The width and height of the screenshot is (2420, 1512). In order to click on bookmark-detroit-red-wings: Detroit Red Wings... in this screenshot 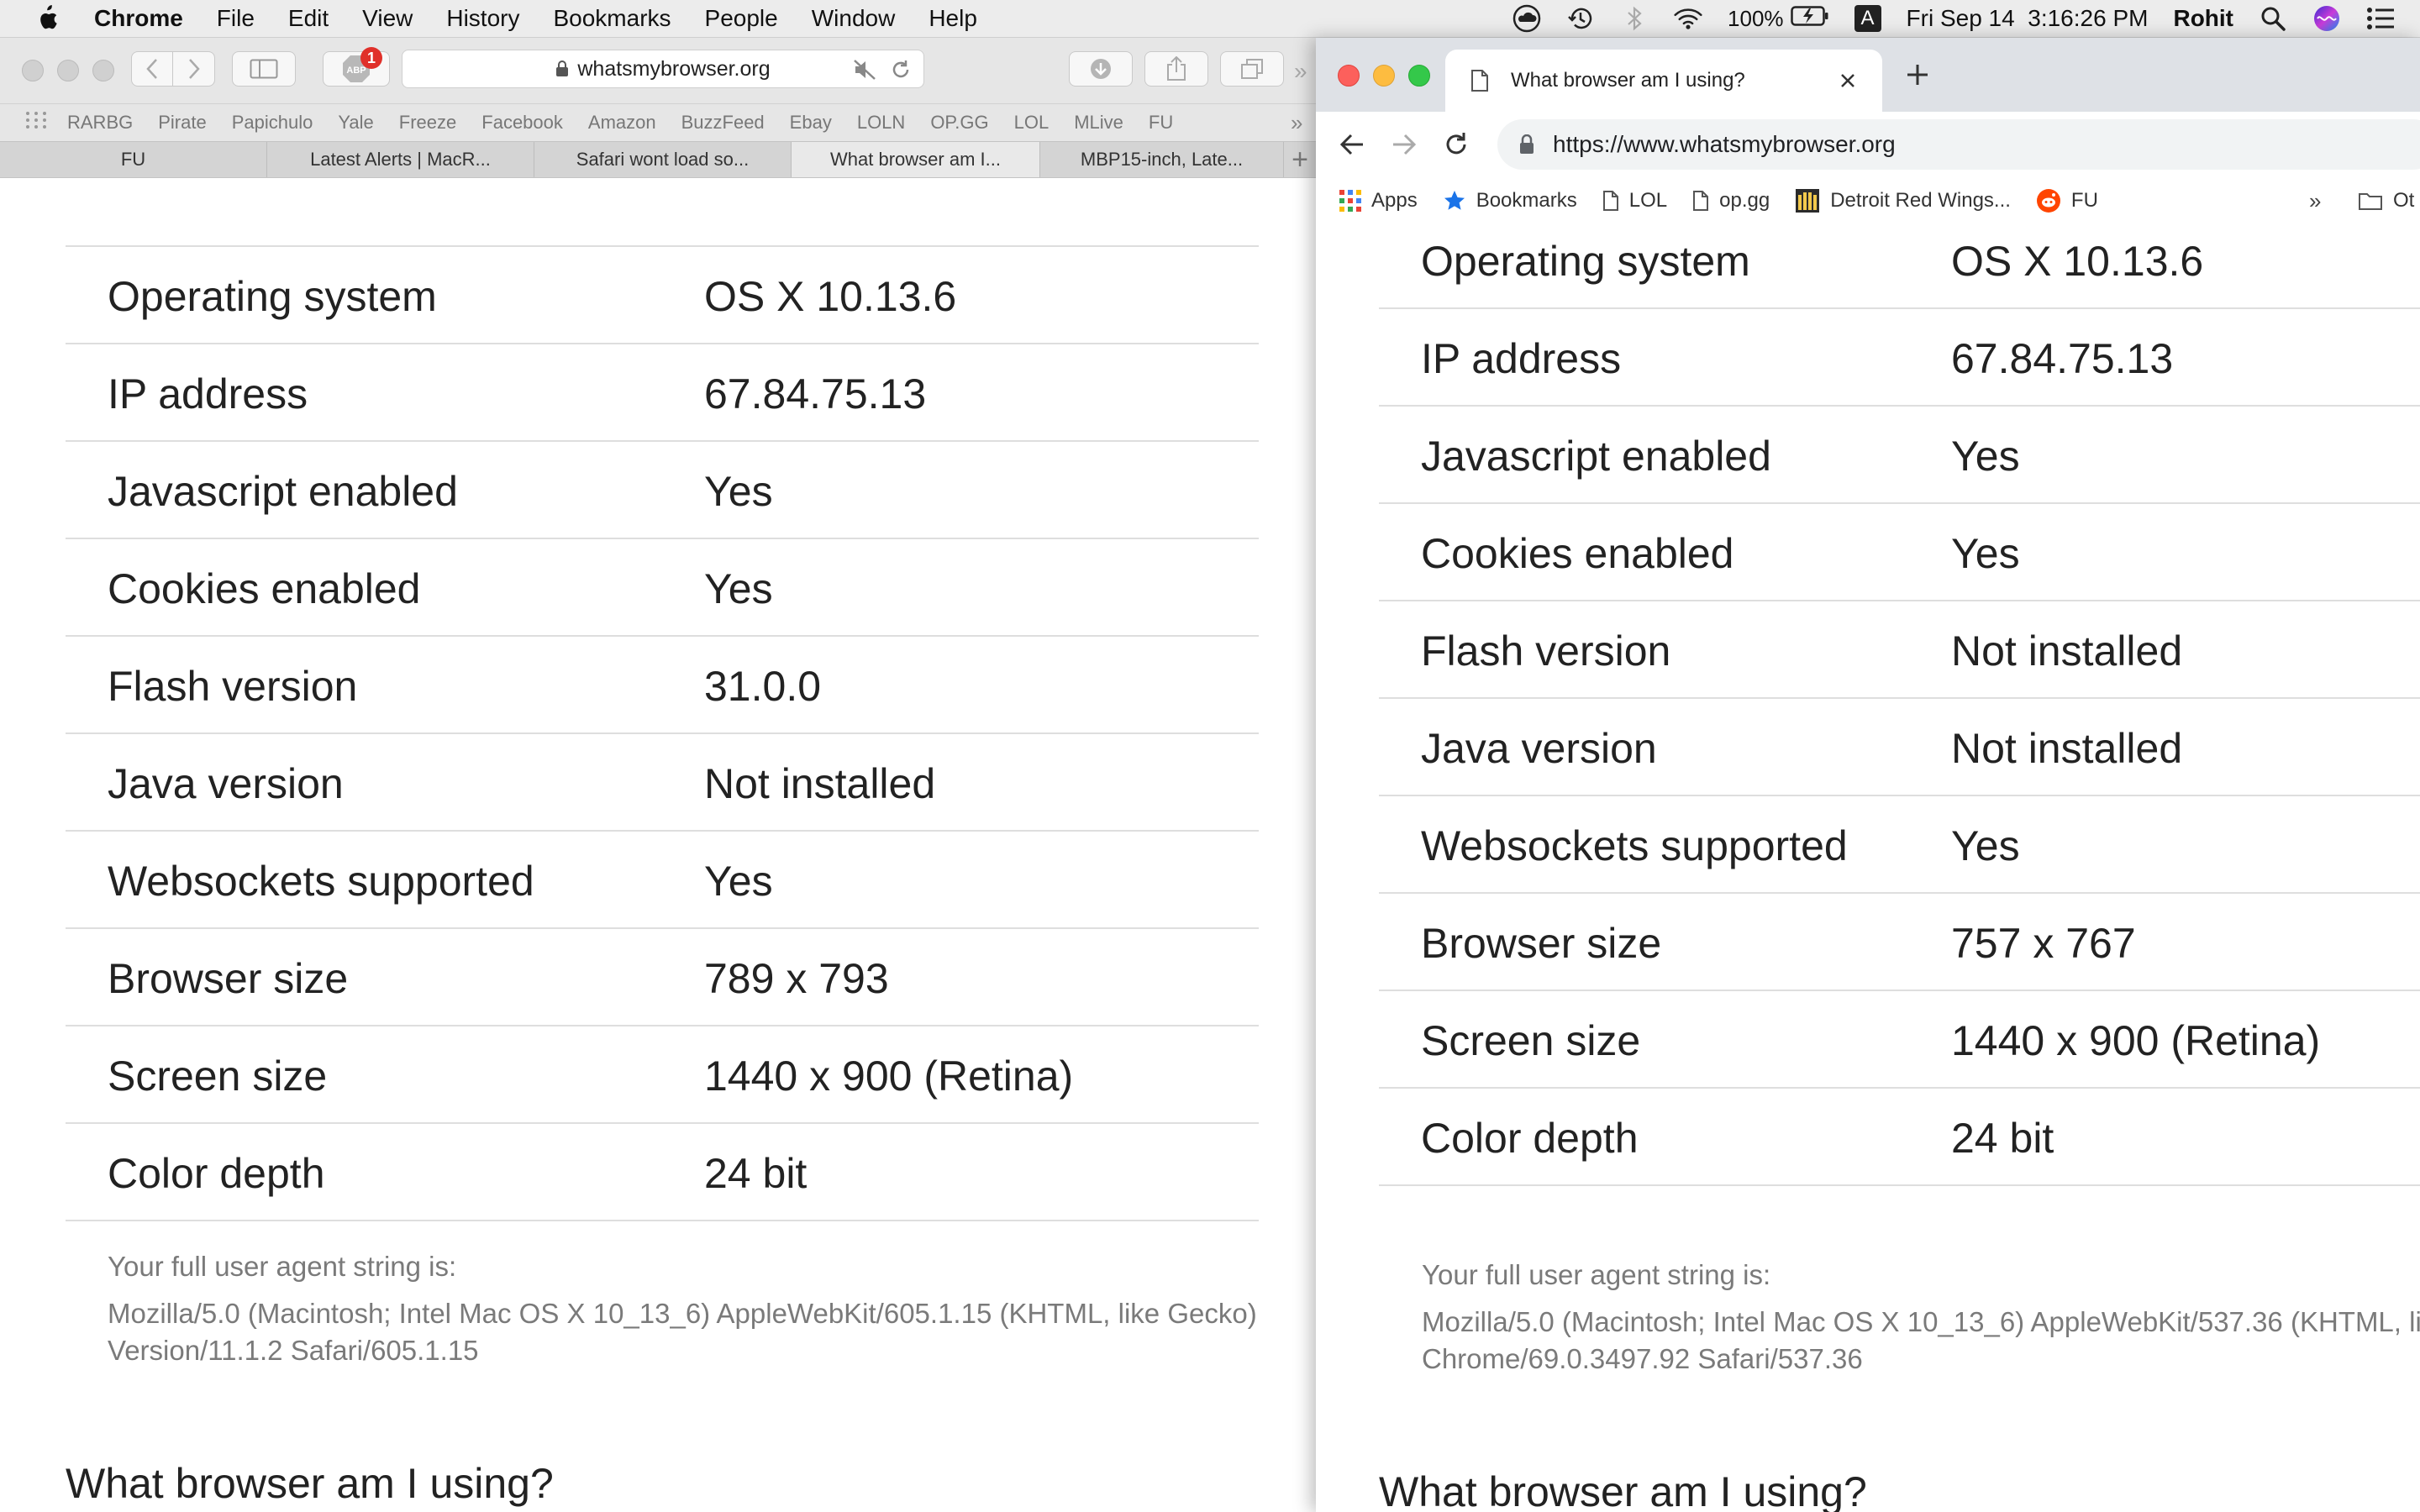, I will do `click(1903, 200)`.